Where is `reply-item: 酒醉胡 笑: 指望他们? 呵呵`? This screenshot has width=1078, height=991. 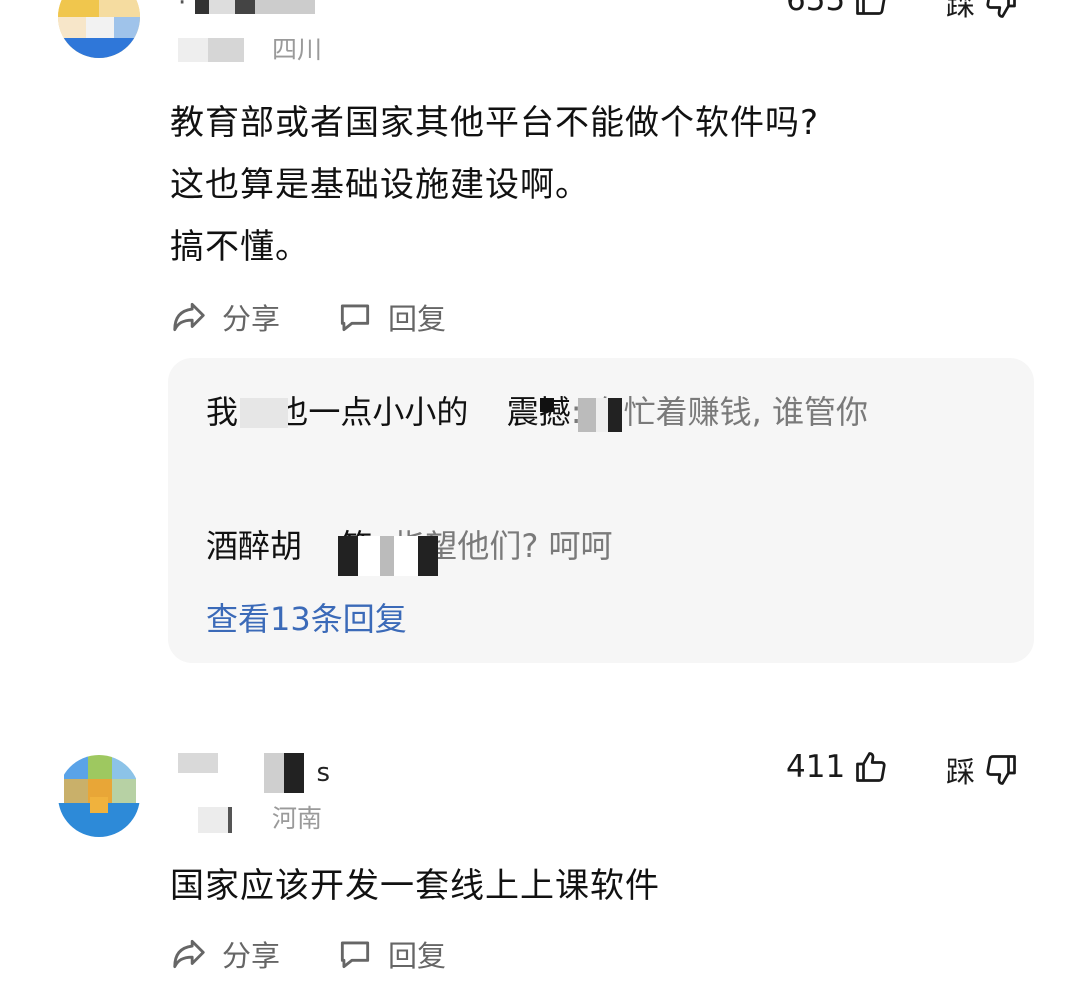
reply-item: 酒醉胡 笑: 指望他们? 呵呵 is located at coordinates (596, 546).